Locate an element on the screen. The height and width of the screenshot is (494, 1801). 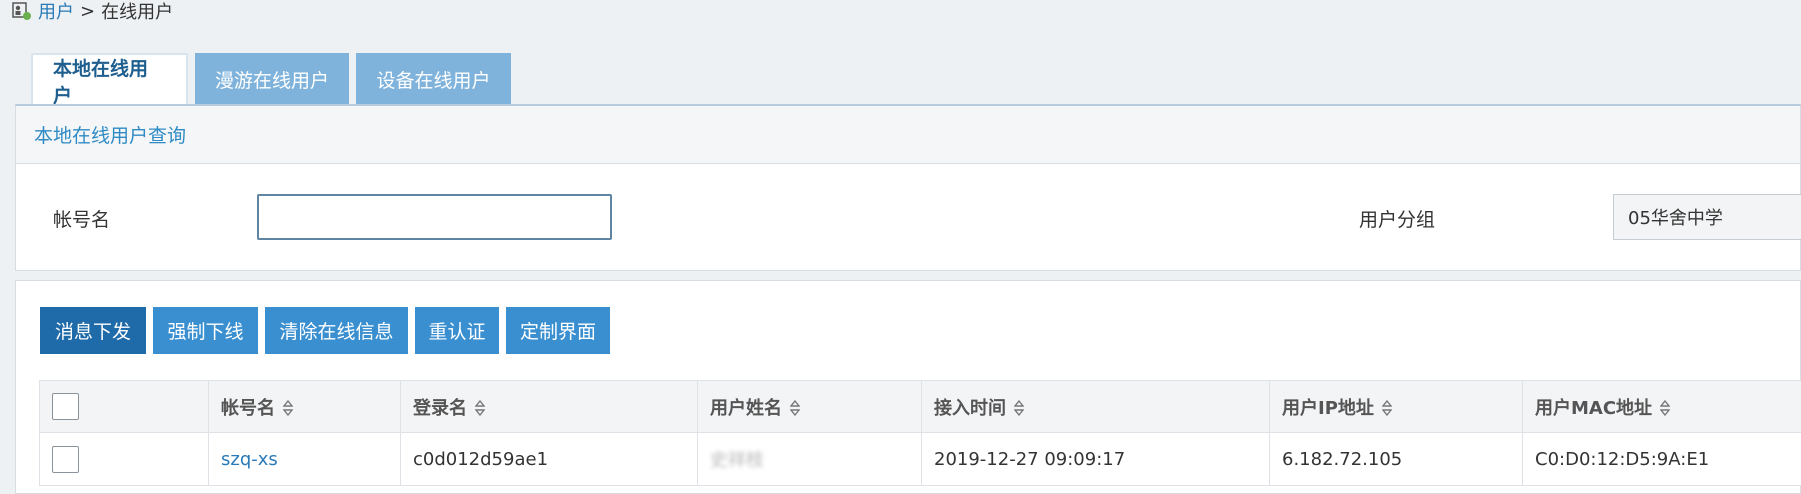
column-header-account: 帐号名 is located at coordinates (304, 406).